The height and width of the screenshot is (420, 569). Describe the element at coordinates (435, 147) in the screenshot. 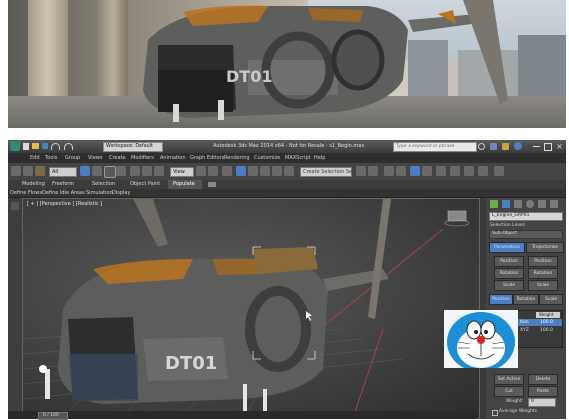

I see `search-input: Type a keyword or phrase` at that location.